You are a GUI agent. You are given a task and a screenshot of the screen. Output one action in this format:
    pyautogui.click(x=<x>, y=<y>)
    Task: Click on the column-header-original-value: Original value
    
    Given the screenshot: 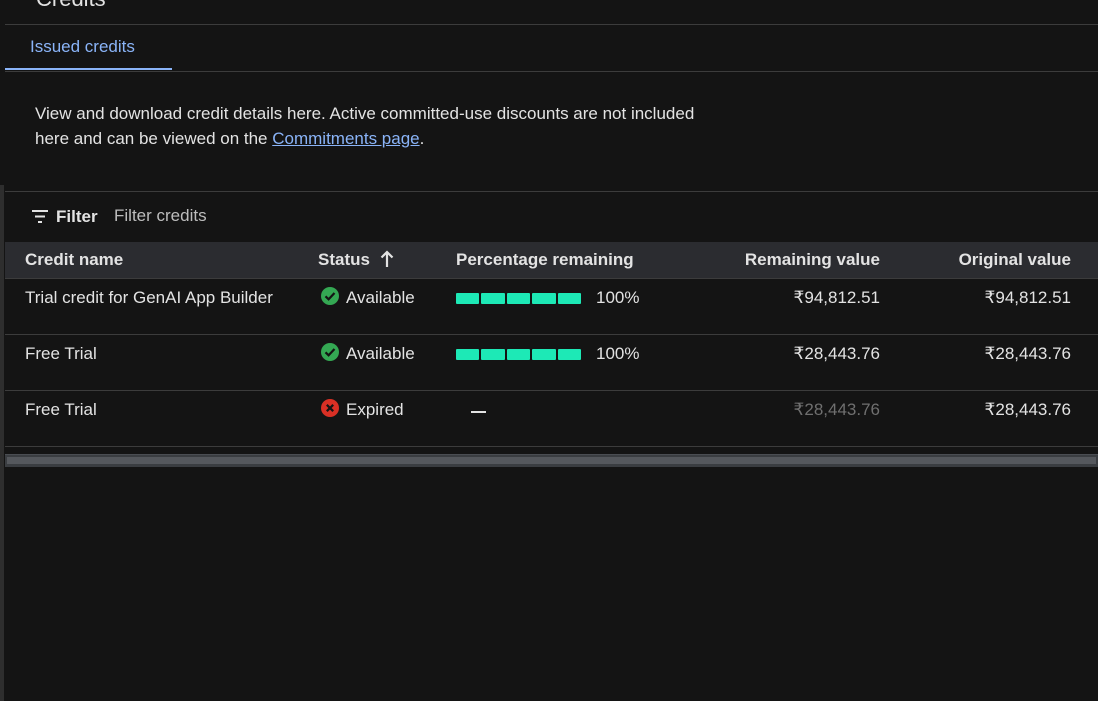 What is the action you would take?
    pyautogui.click(x=1015, y=260)
    